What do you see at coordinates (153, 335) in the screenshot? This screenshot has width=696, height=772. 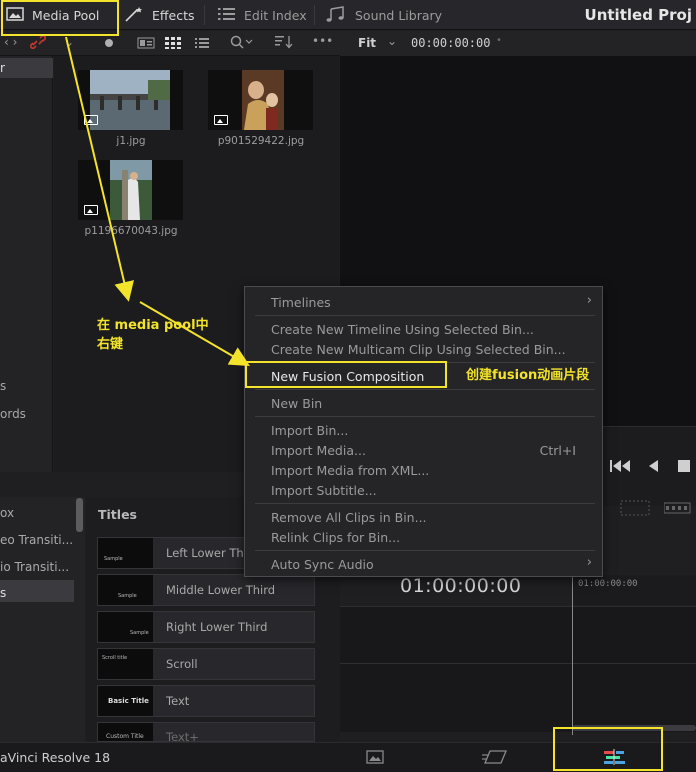 I see `right-click-note: 在 media pool中 右键` at bounding box center [153, 335].